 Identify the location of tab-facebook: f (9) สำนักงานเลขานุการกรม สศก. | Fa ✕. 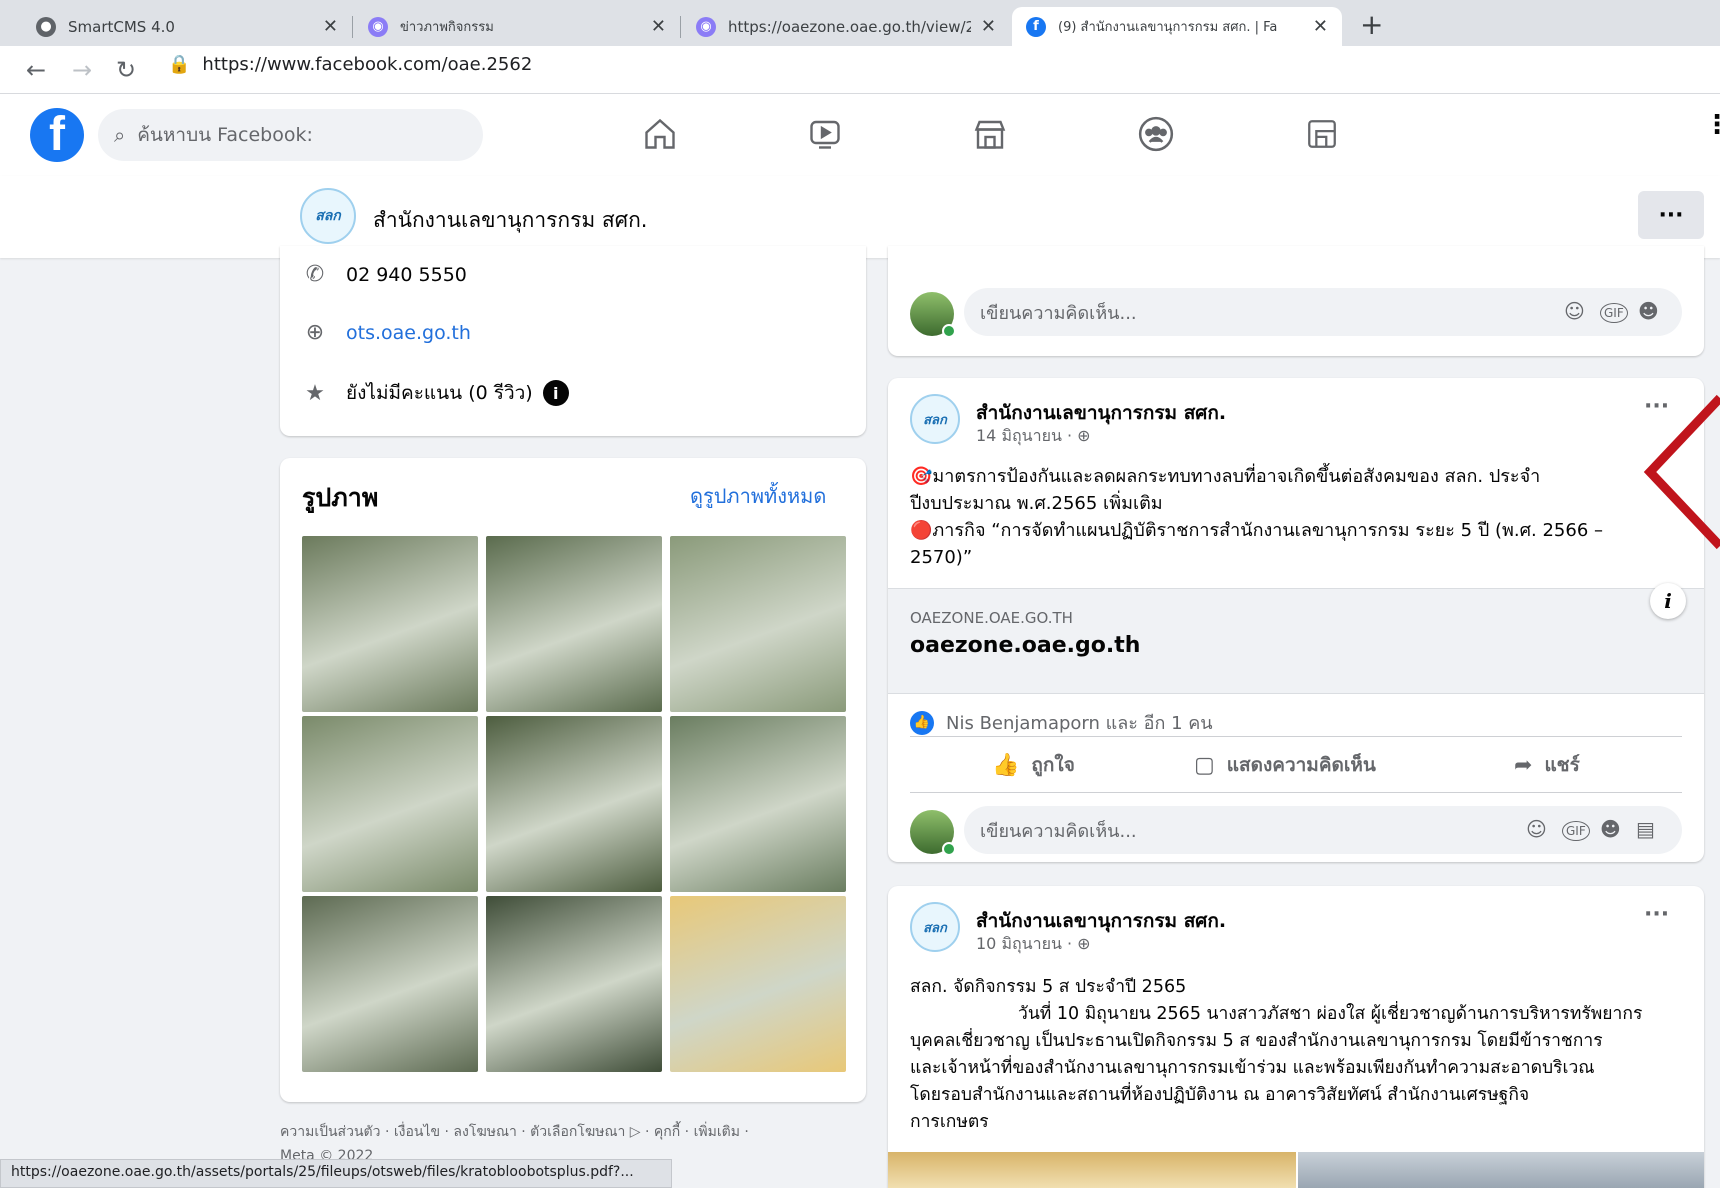
(1177, 26).